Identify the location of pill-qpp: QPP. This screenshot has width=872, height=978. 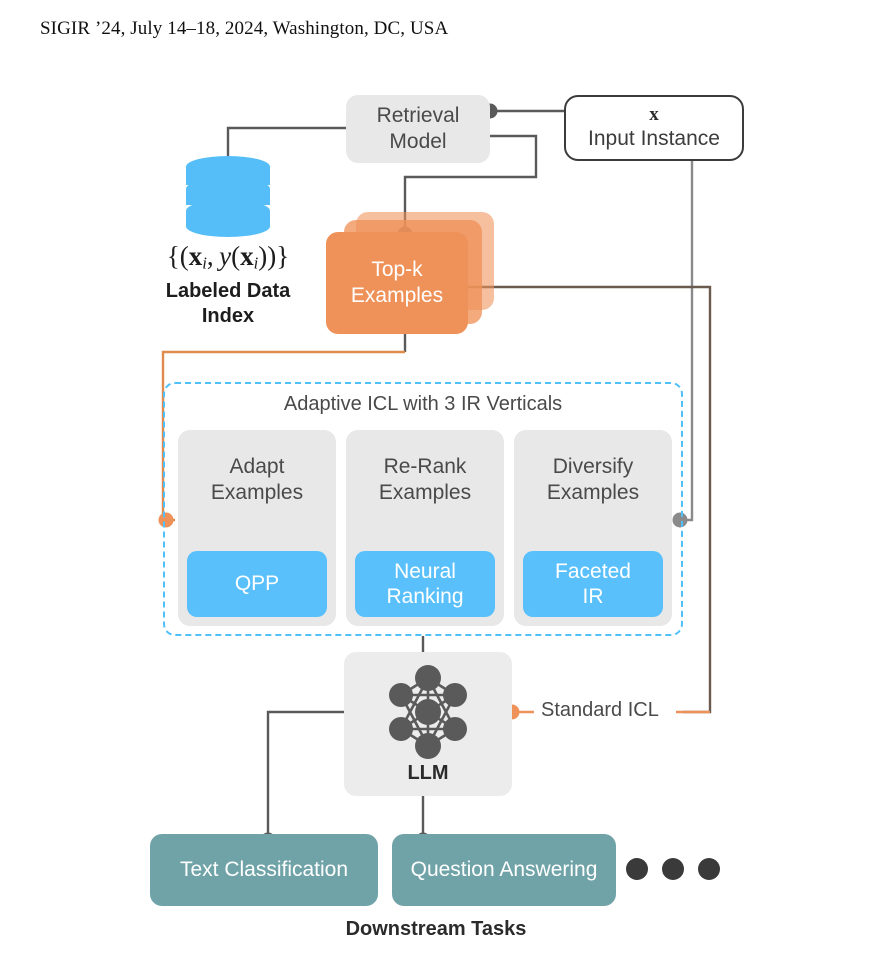
(257, 584).